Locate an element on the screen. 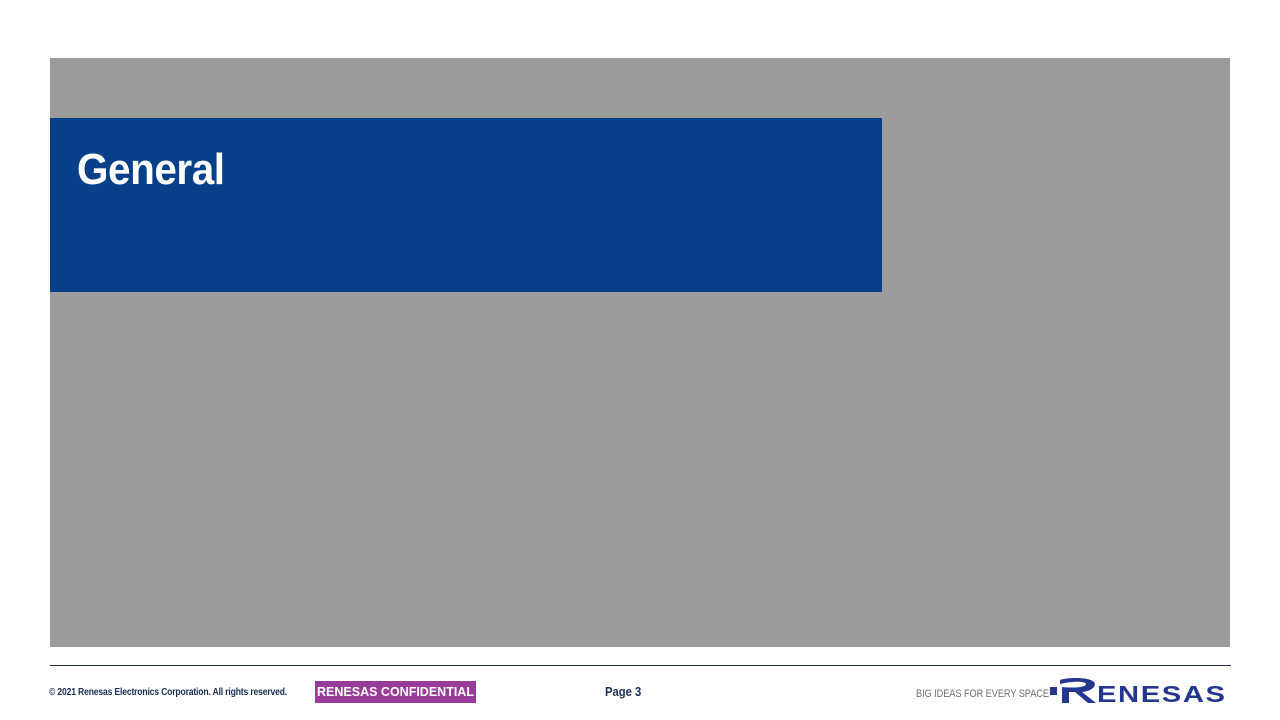 The image size is (1280, 720). renesas-logo: ENESAS is located at coordinates (1138, 691).